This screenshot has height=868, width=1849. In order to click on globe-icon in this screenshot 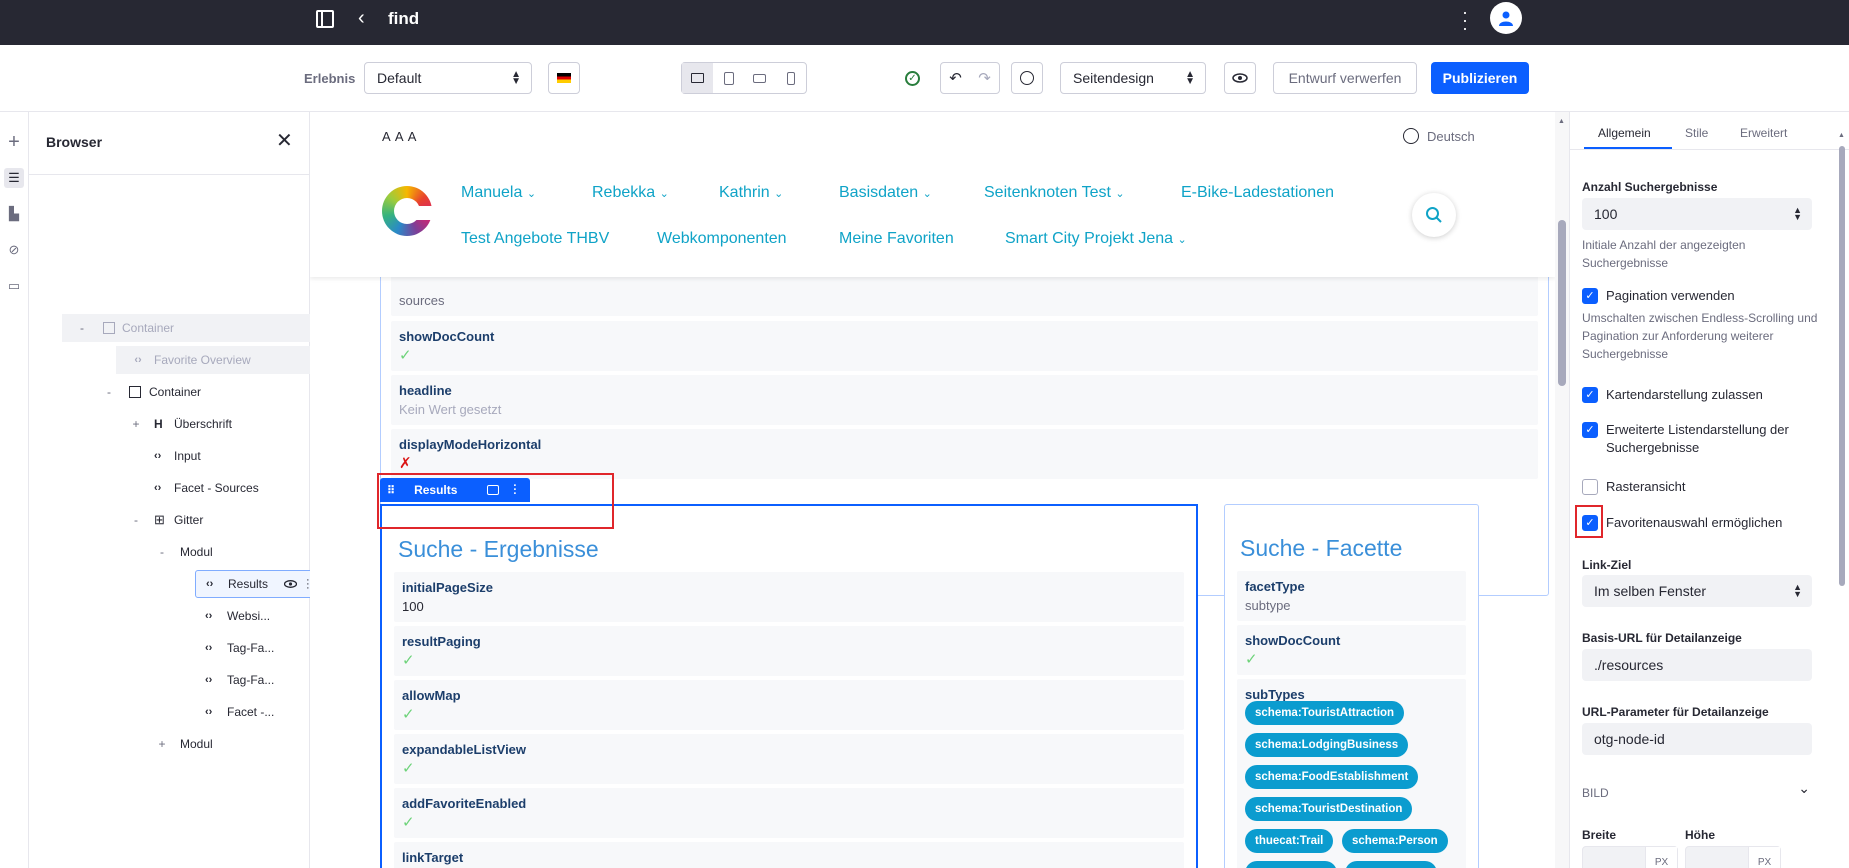, I will do `click(1411, 136)`.